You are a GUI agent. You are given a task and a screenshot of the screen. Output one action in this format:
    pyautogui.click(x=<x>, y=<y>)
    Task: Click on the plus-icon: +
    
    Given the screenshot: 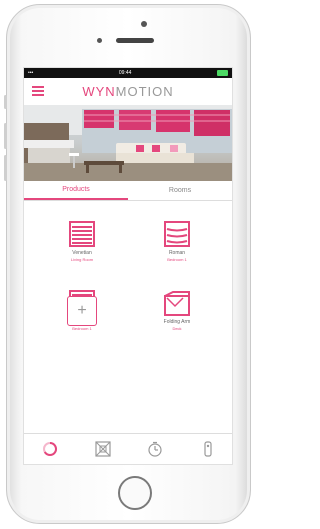 What is the action you would take?
    pyautogui.click(x=82, y=310)
    